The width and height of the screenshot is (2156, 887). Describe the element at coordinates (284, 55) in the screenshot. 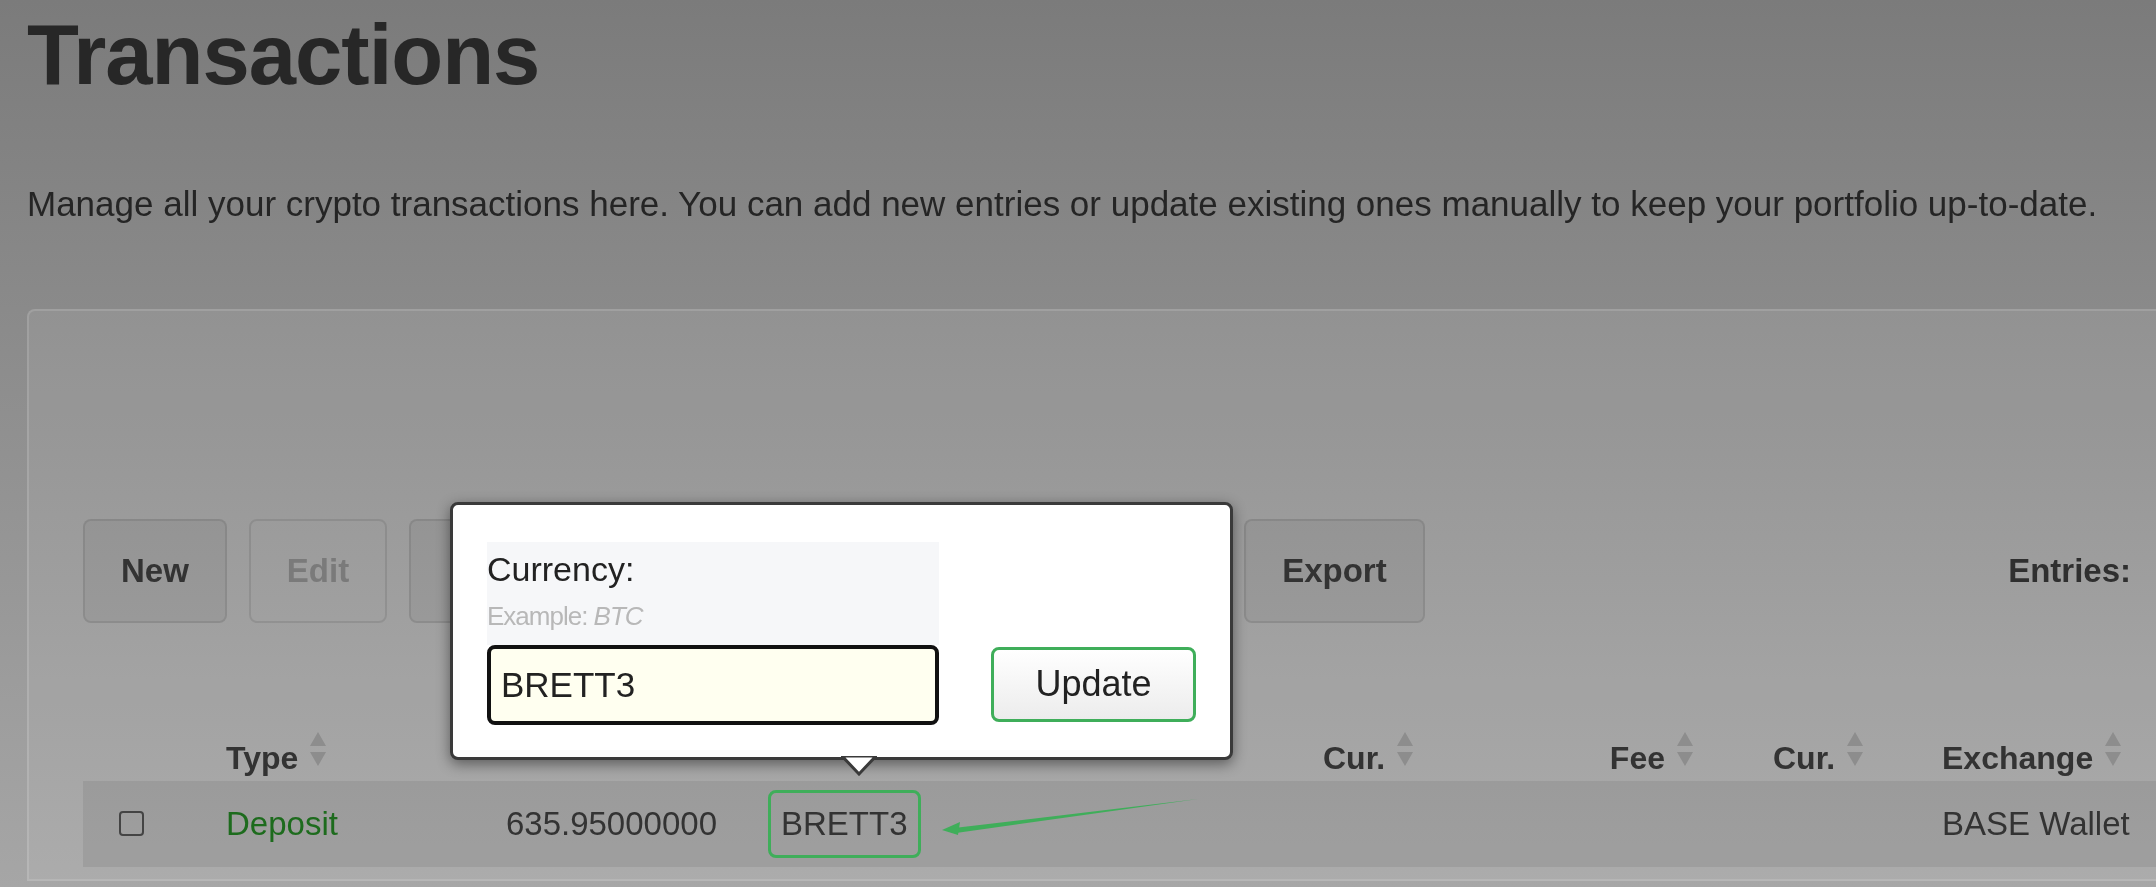

I see `page-title: Transactions` at that location.